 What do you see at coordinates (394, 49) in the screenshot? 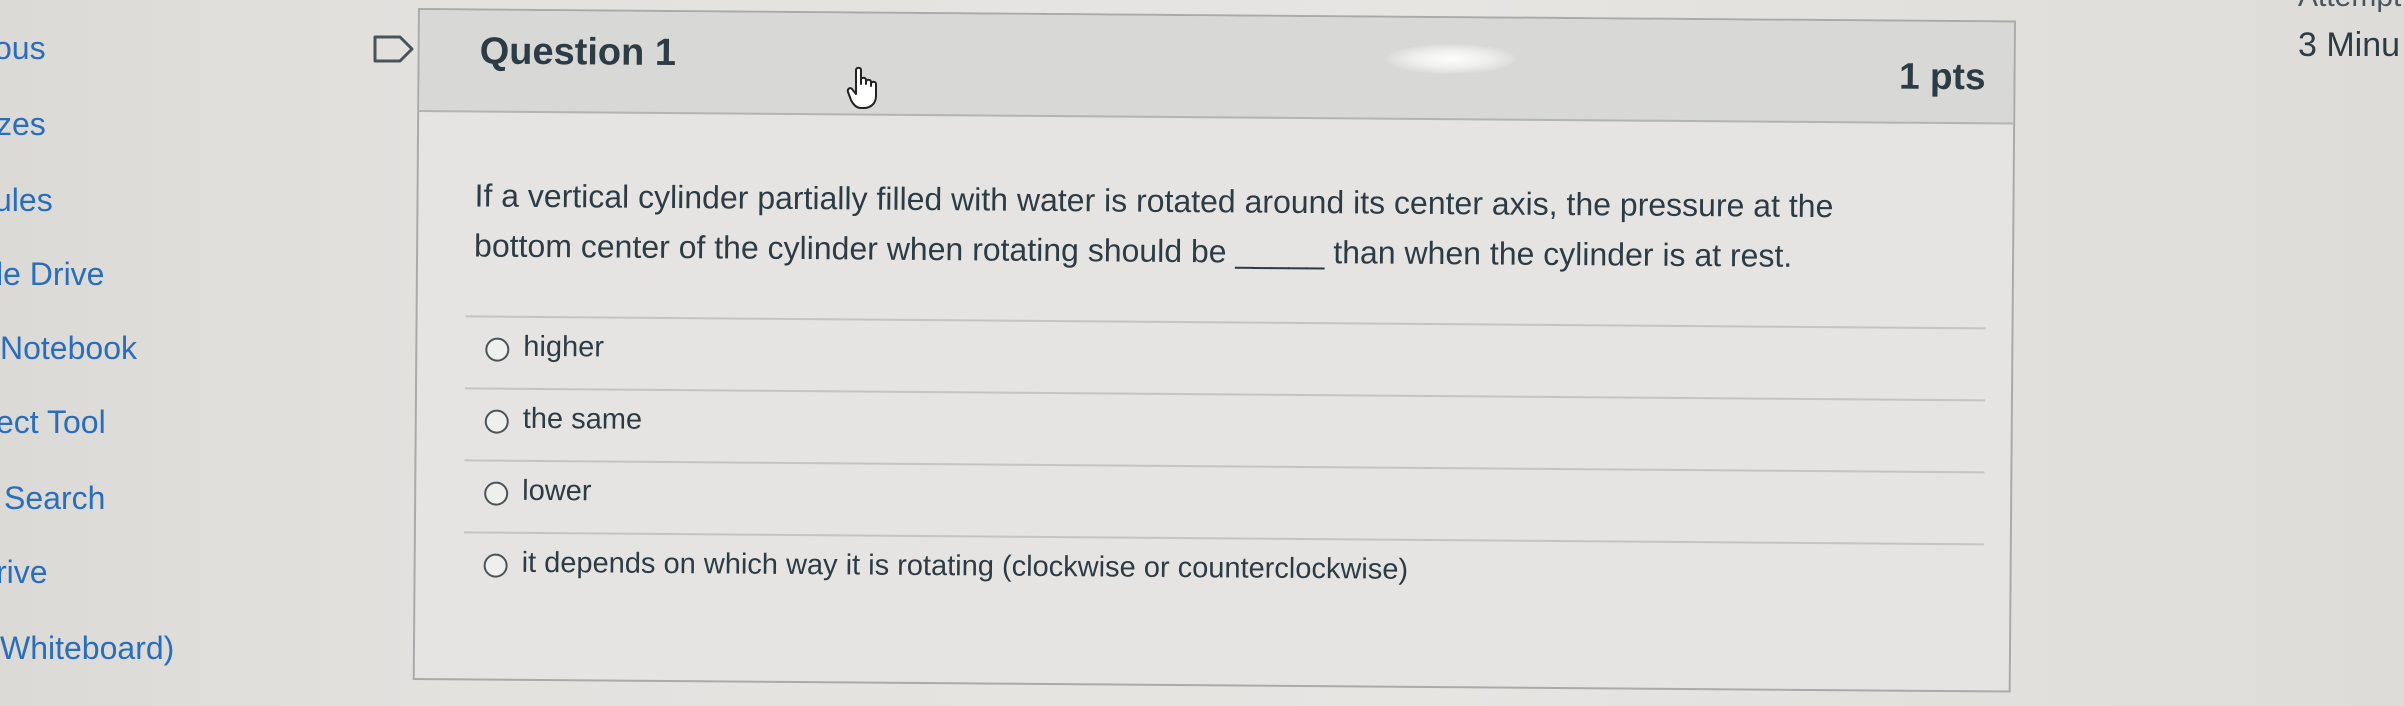
I see `bookmark-flag-icon` at bounding box center [394, 49].